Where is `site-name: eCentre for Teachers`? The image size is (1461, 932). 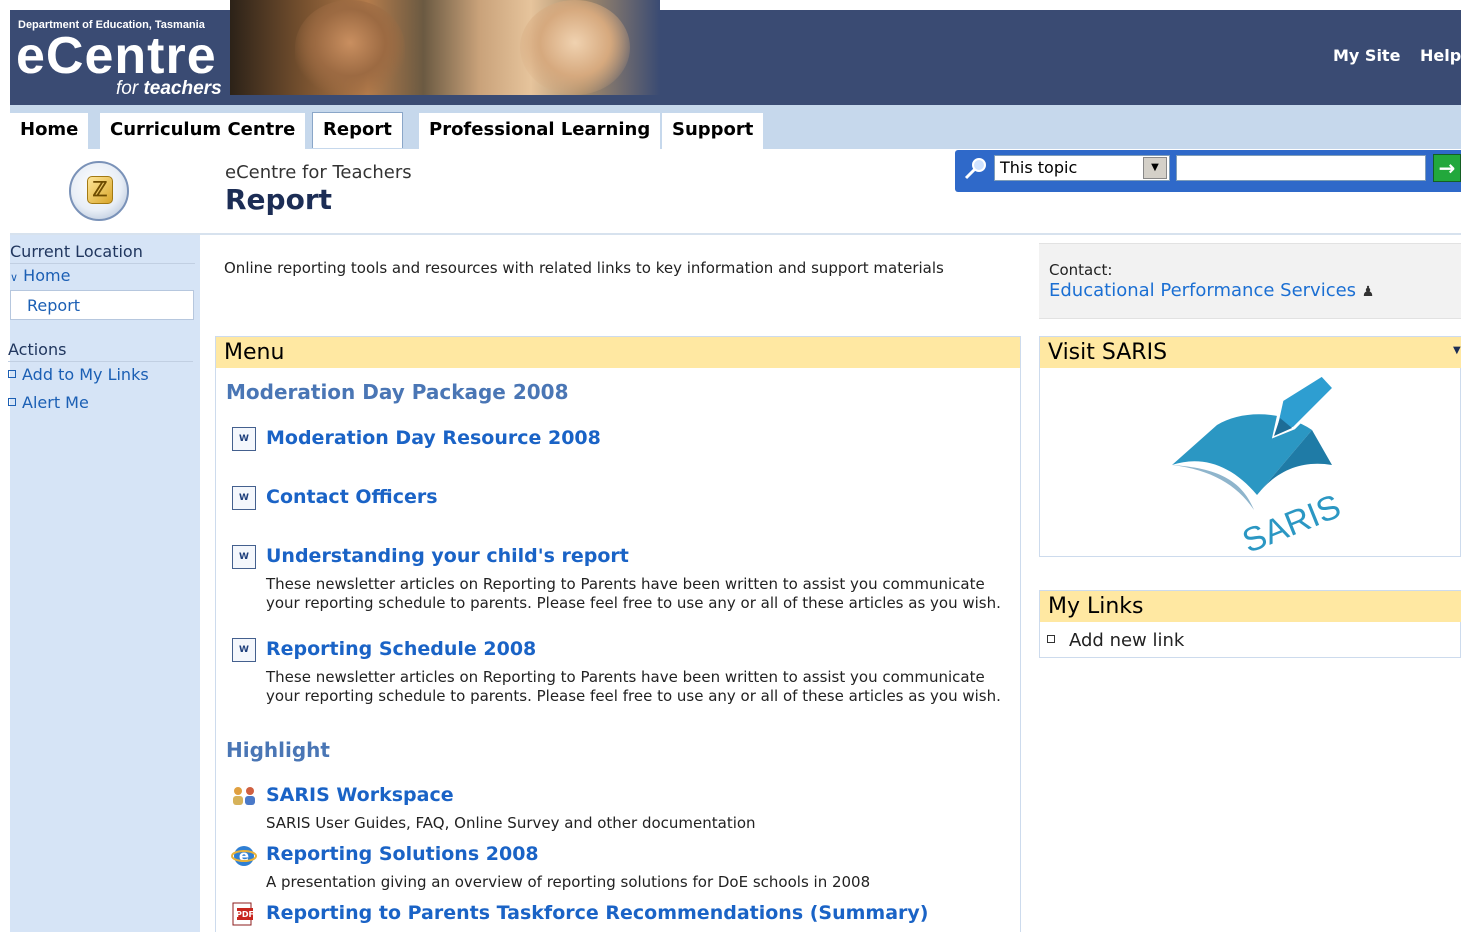 site-name: eCentre for Teachers is located at coordinates (318, 172).